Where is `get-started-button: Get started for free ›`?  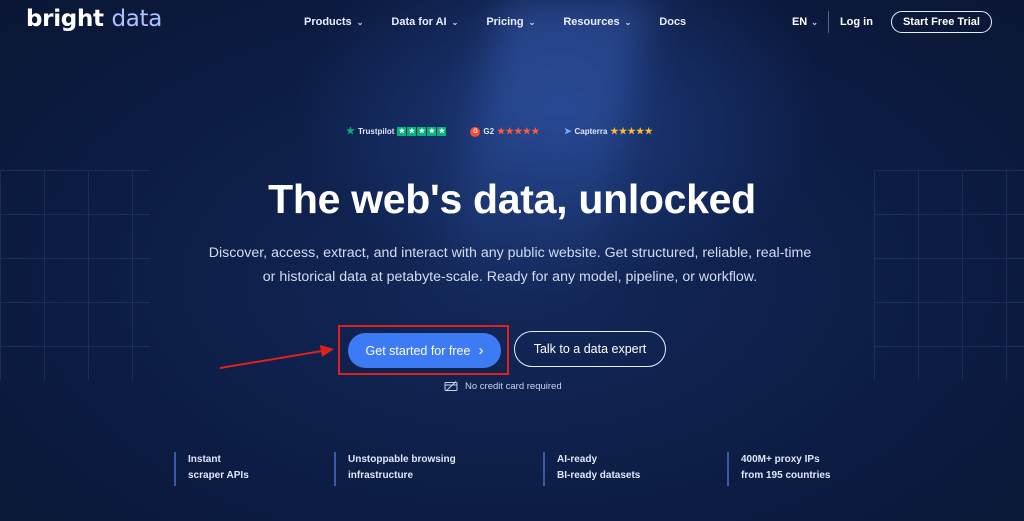
get-started-button: Get started for free › is located at coordinates (424, 350).